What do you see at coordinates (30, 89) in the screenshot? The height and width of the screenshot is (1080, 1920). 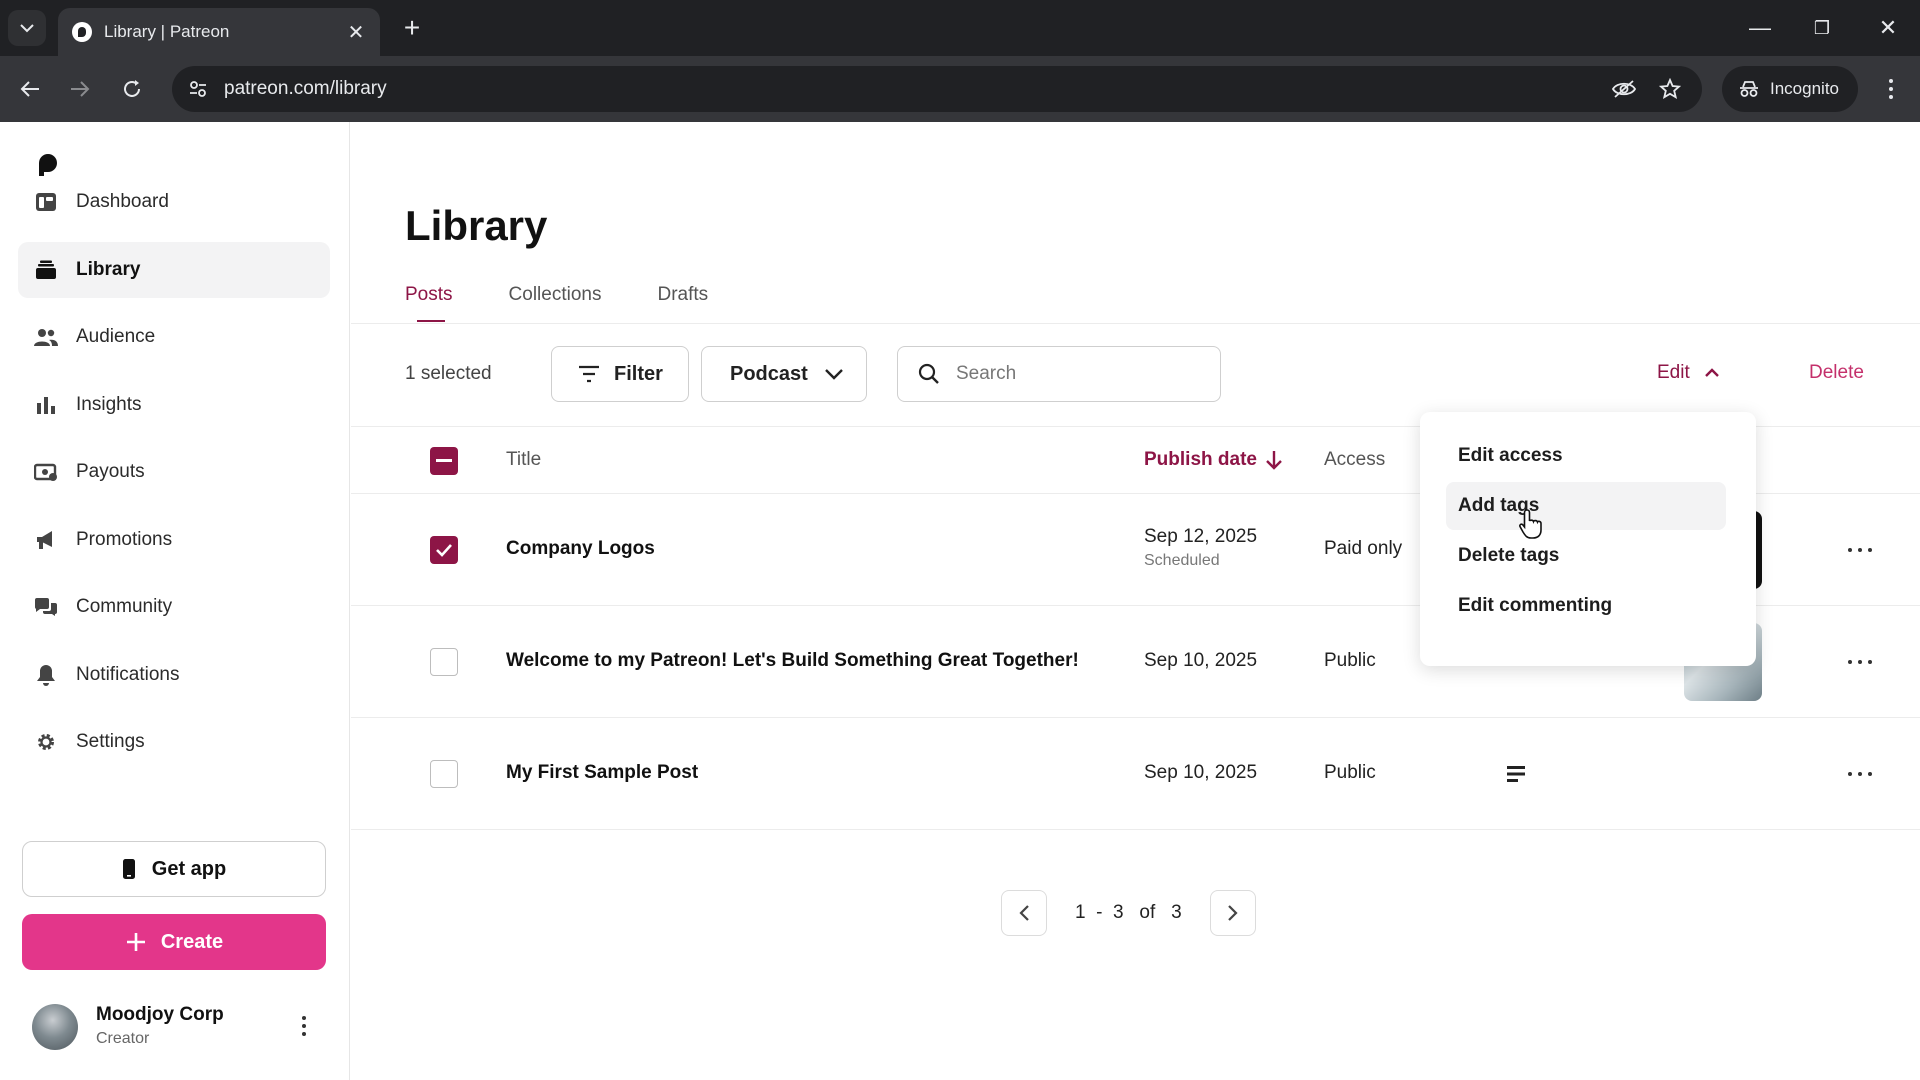 I see `back-button` at bounding box center [30, 89].